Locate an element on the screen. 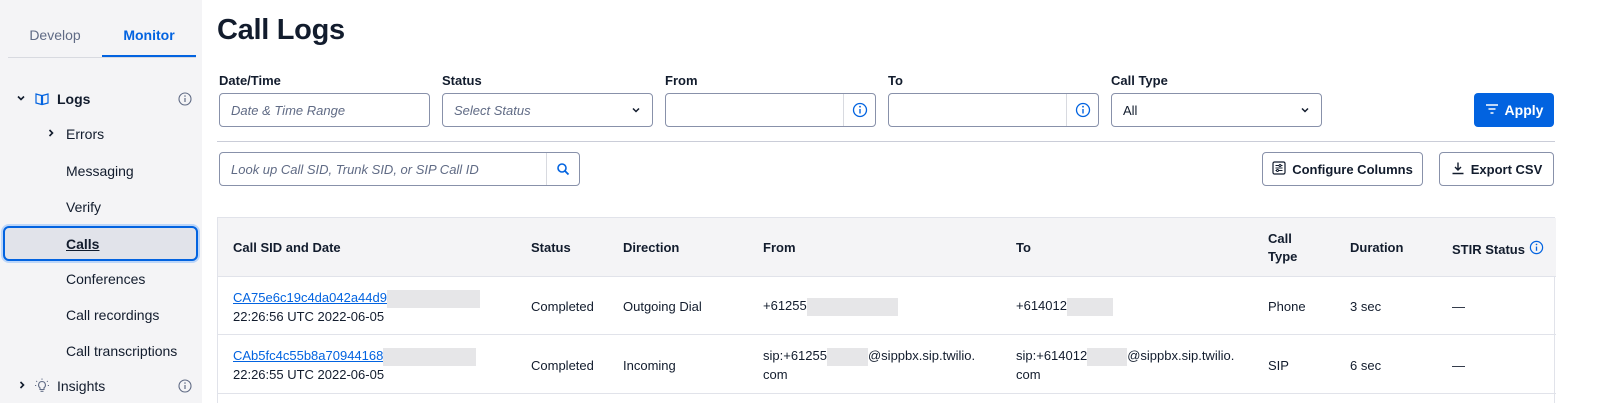 This screenshot has width=1600, height=403. stir-status-label: STIR Status is located at coordinates (1488, 249).